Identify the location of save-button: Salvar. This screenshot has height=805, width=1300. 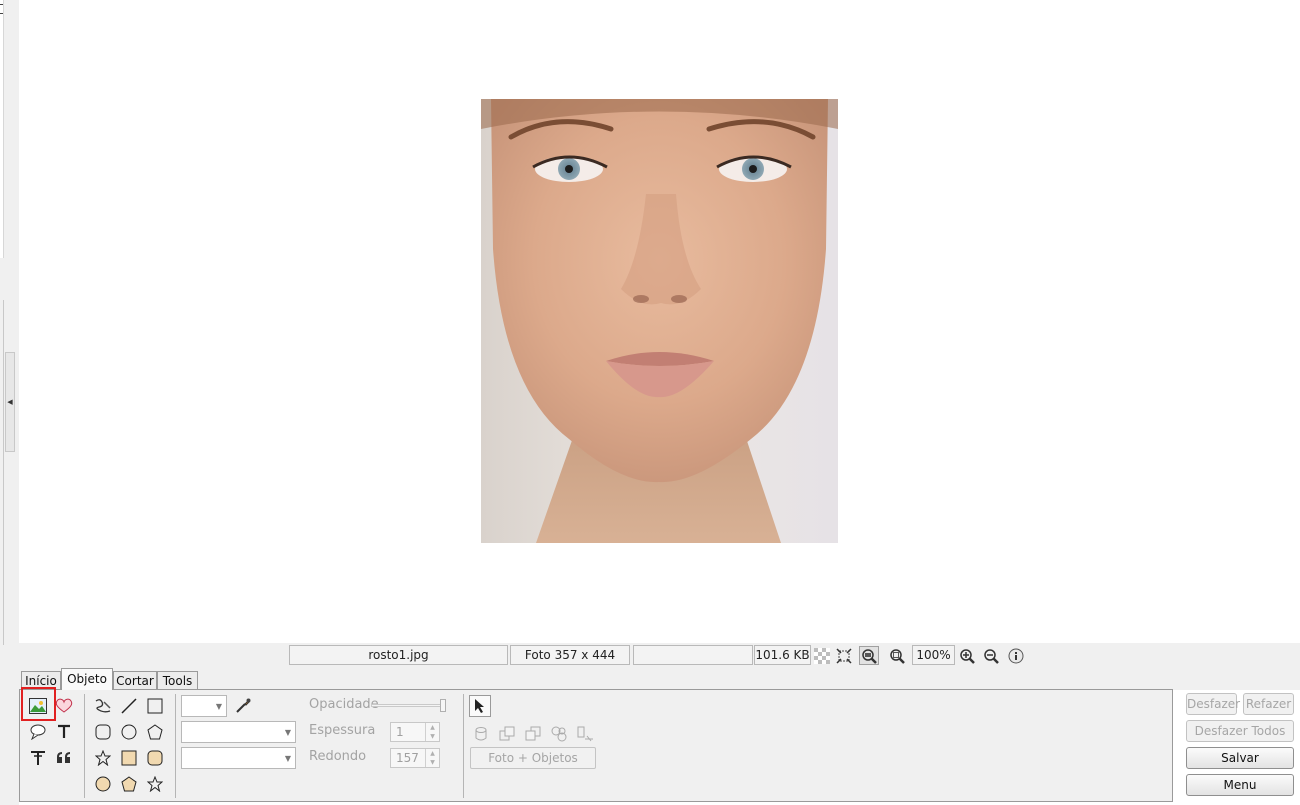
(1240, 758).